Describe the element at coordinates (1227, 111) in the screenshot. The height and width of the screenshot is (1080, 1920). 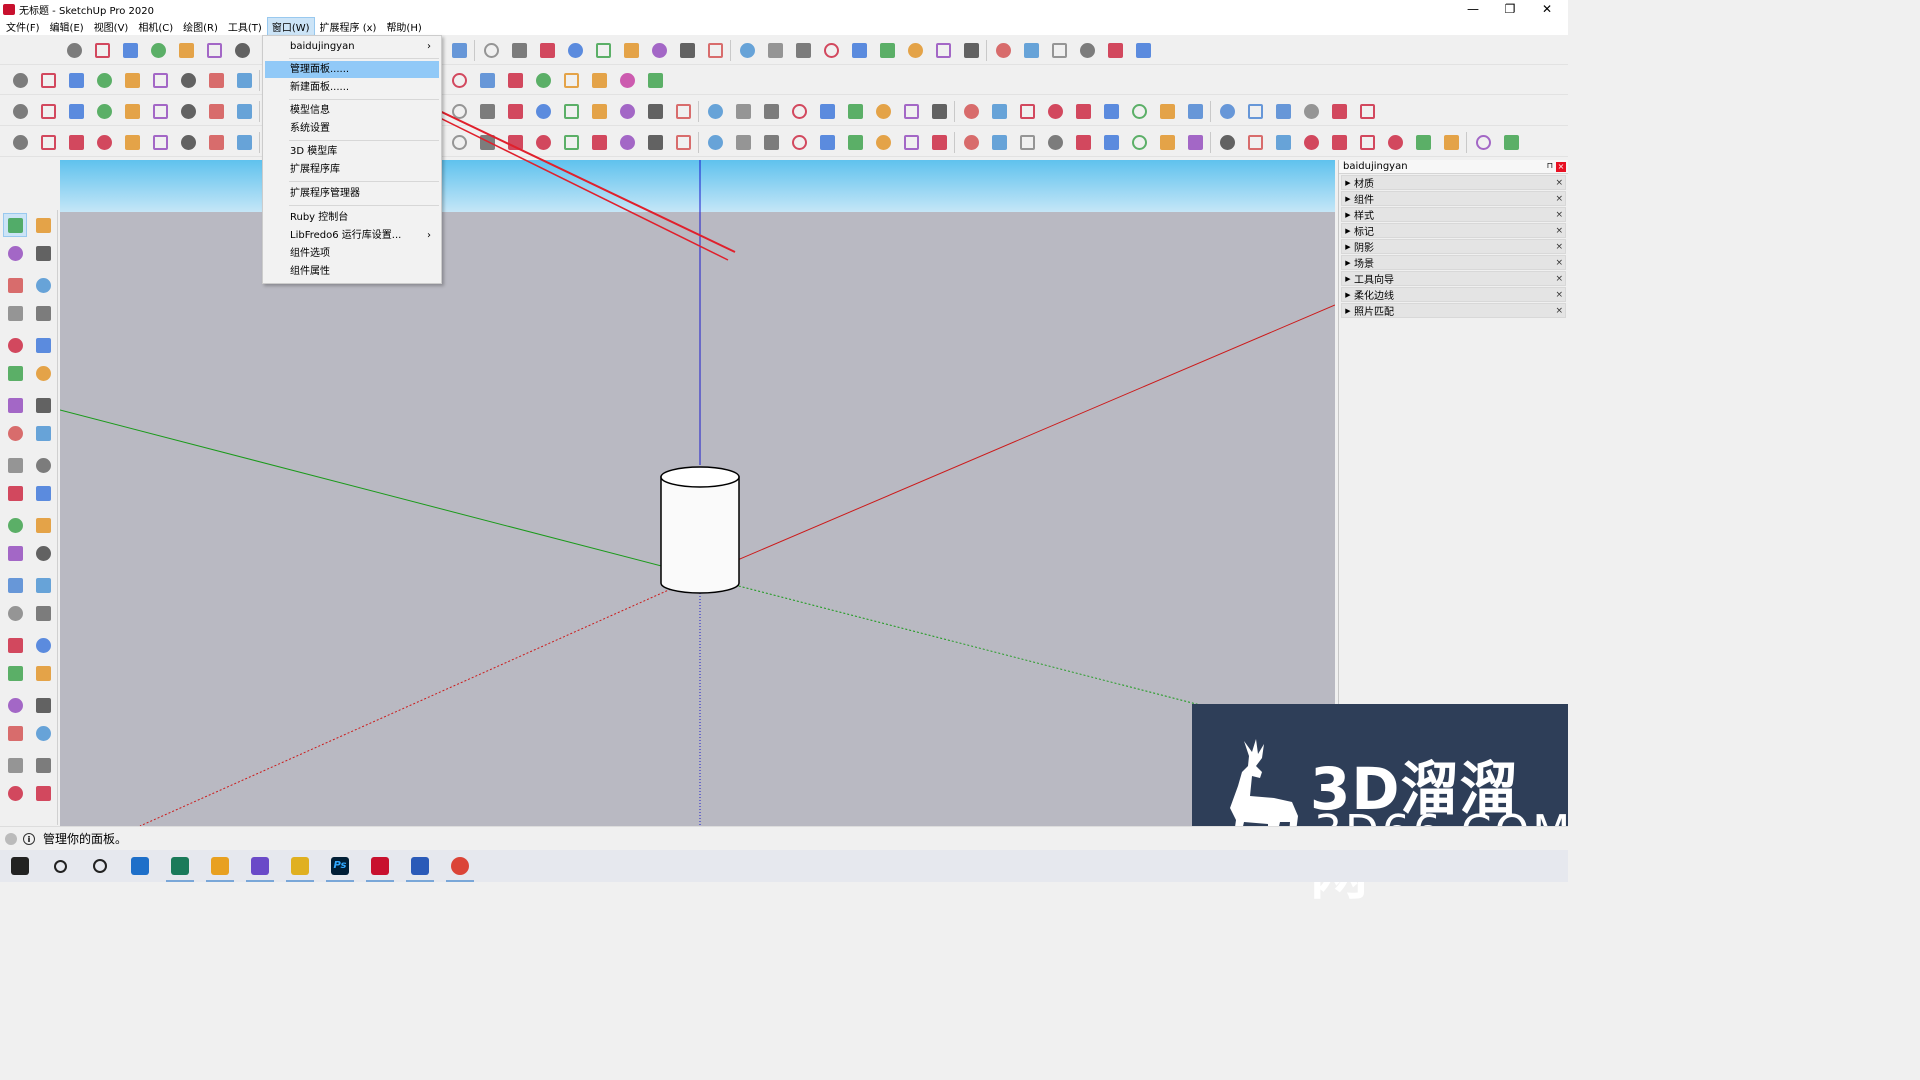
I see `face-blue-icon` at that location.